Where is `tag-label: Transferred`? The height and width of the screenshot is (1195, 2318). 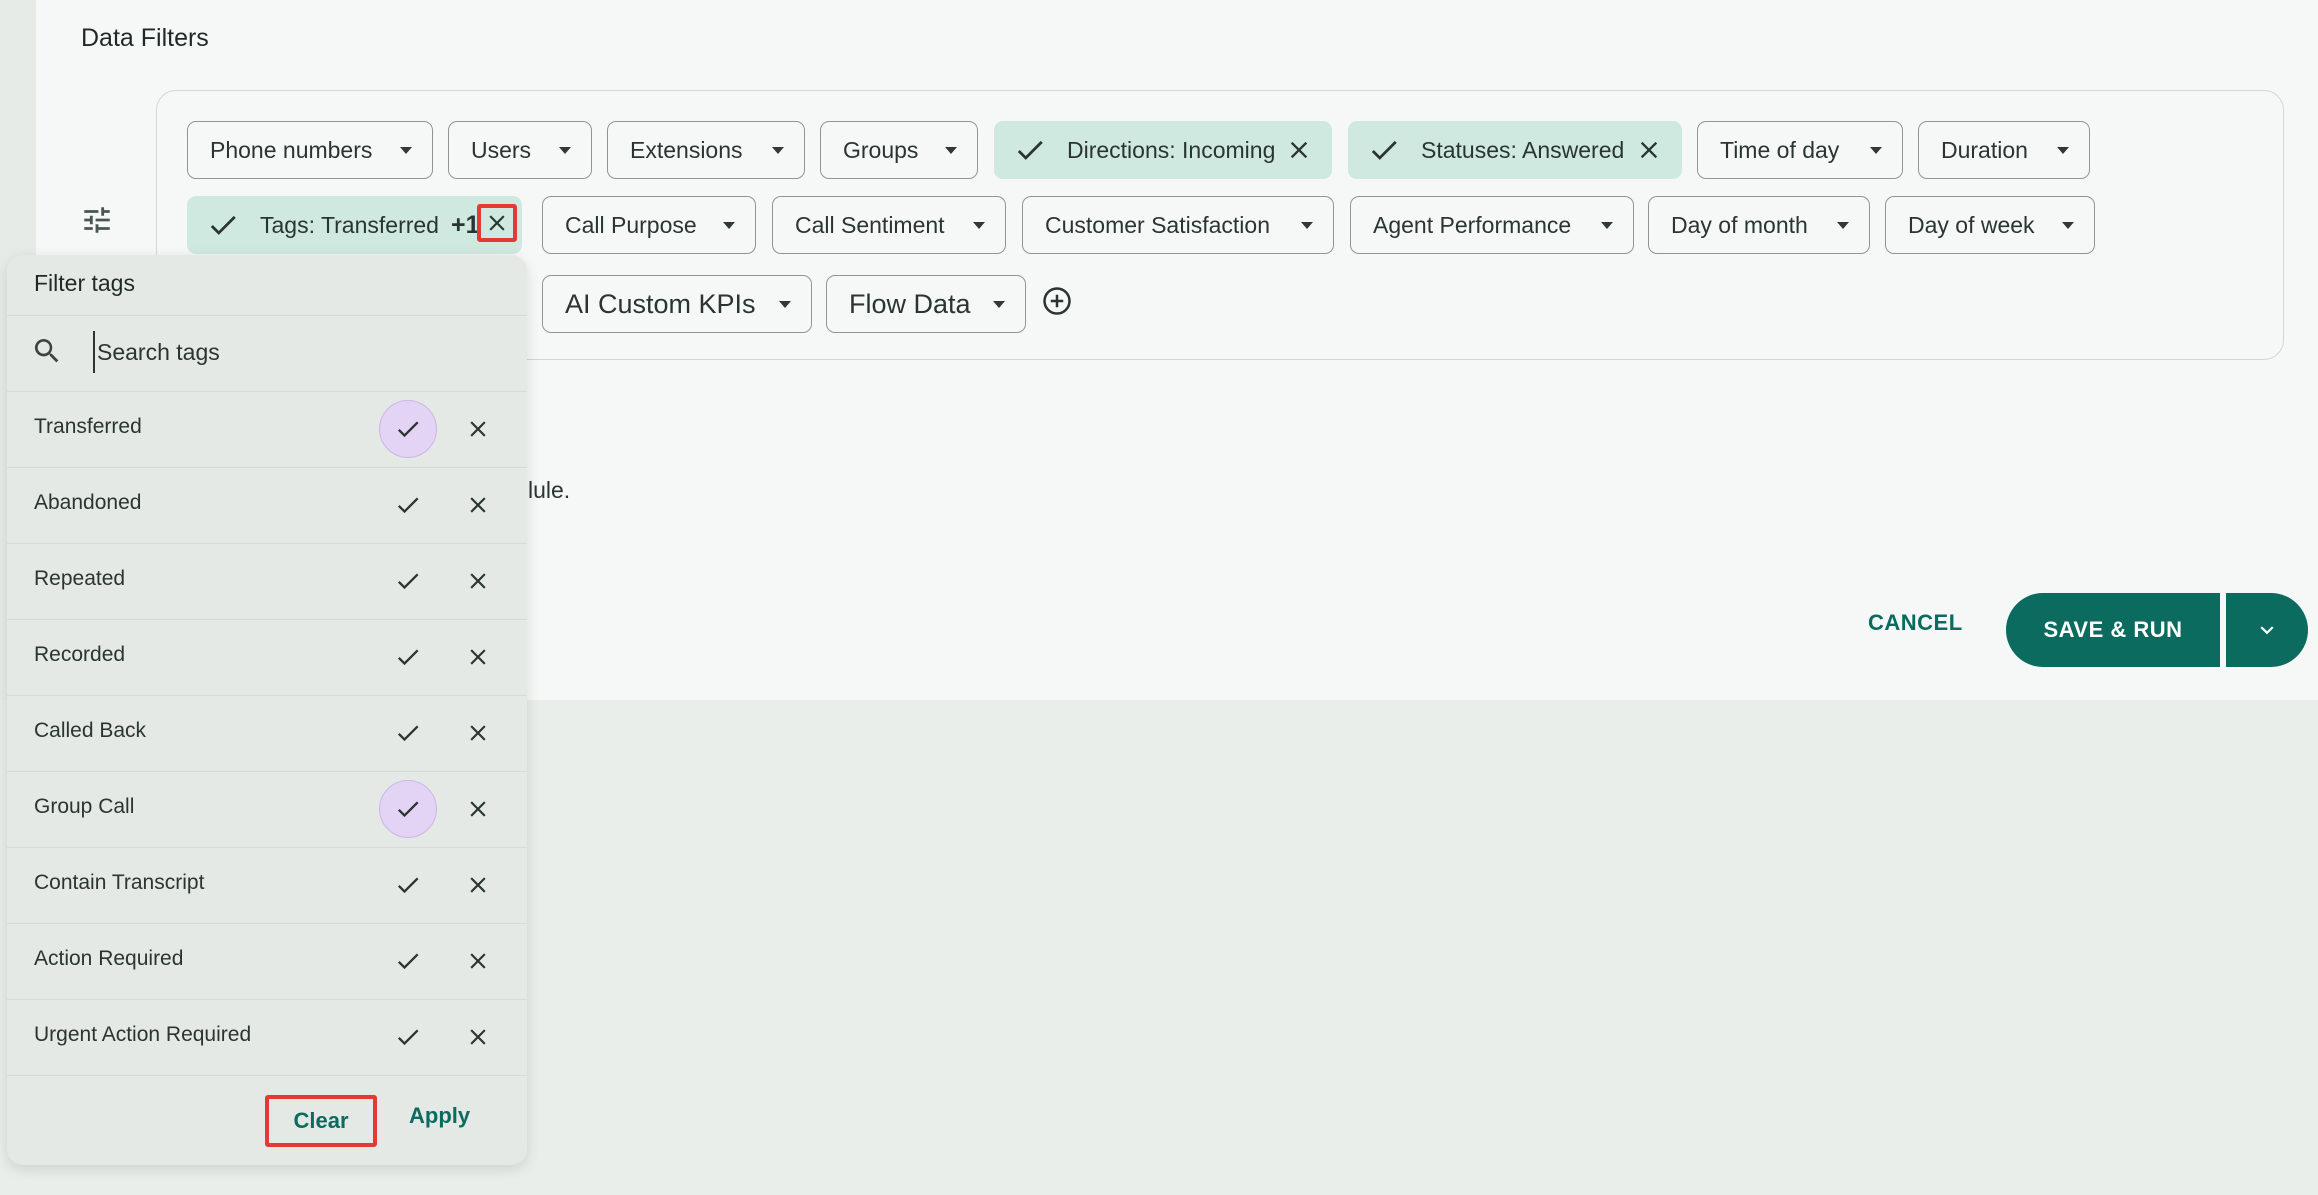 tag-label: Transferred is located at coordinates (88, 426).